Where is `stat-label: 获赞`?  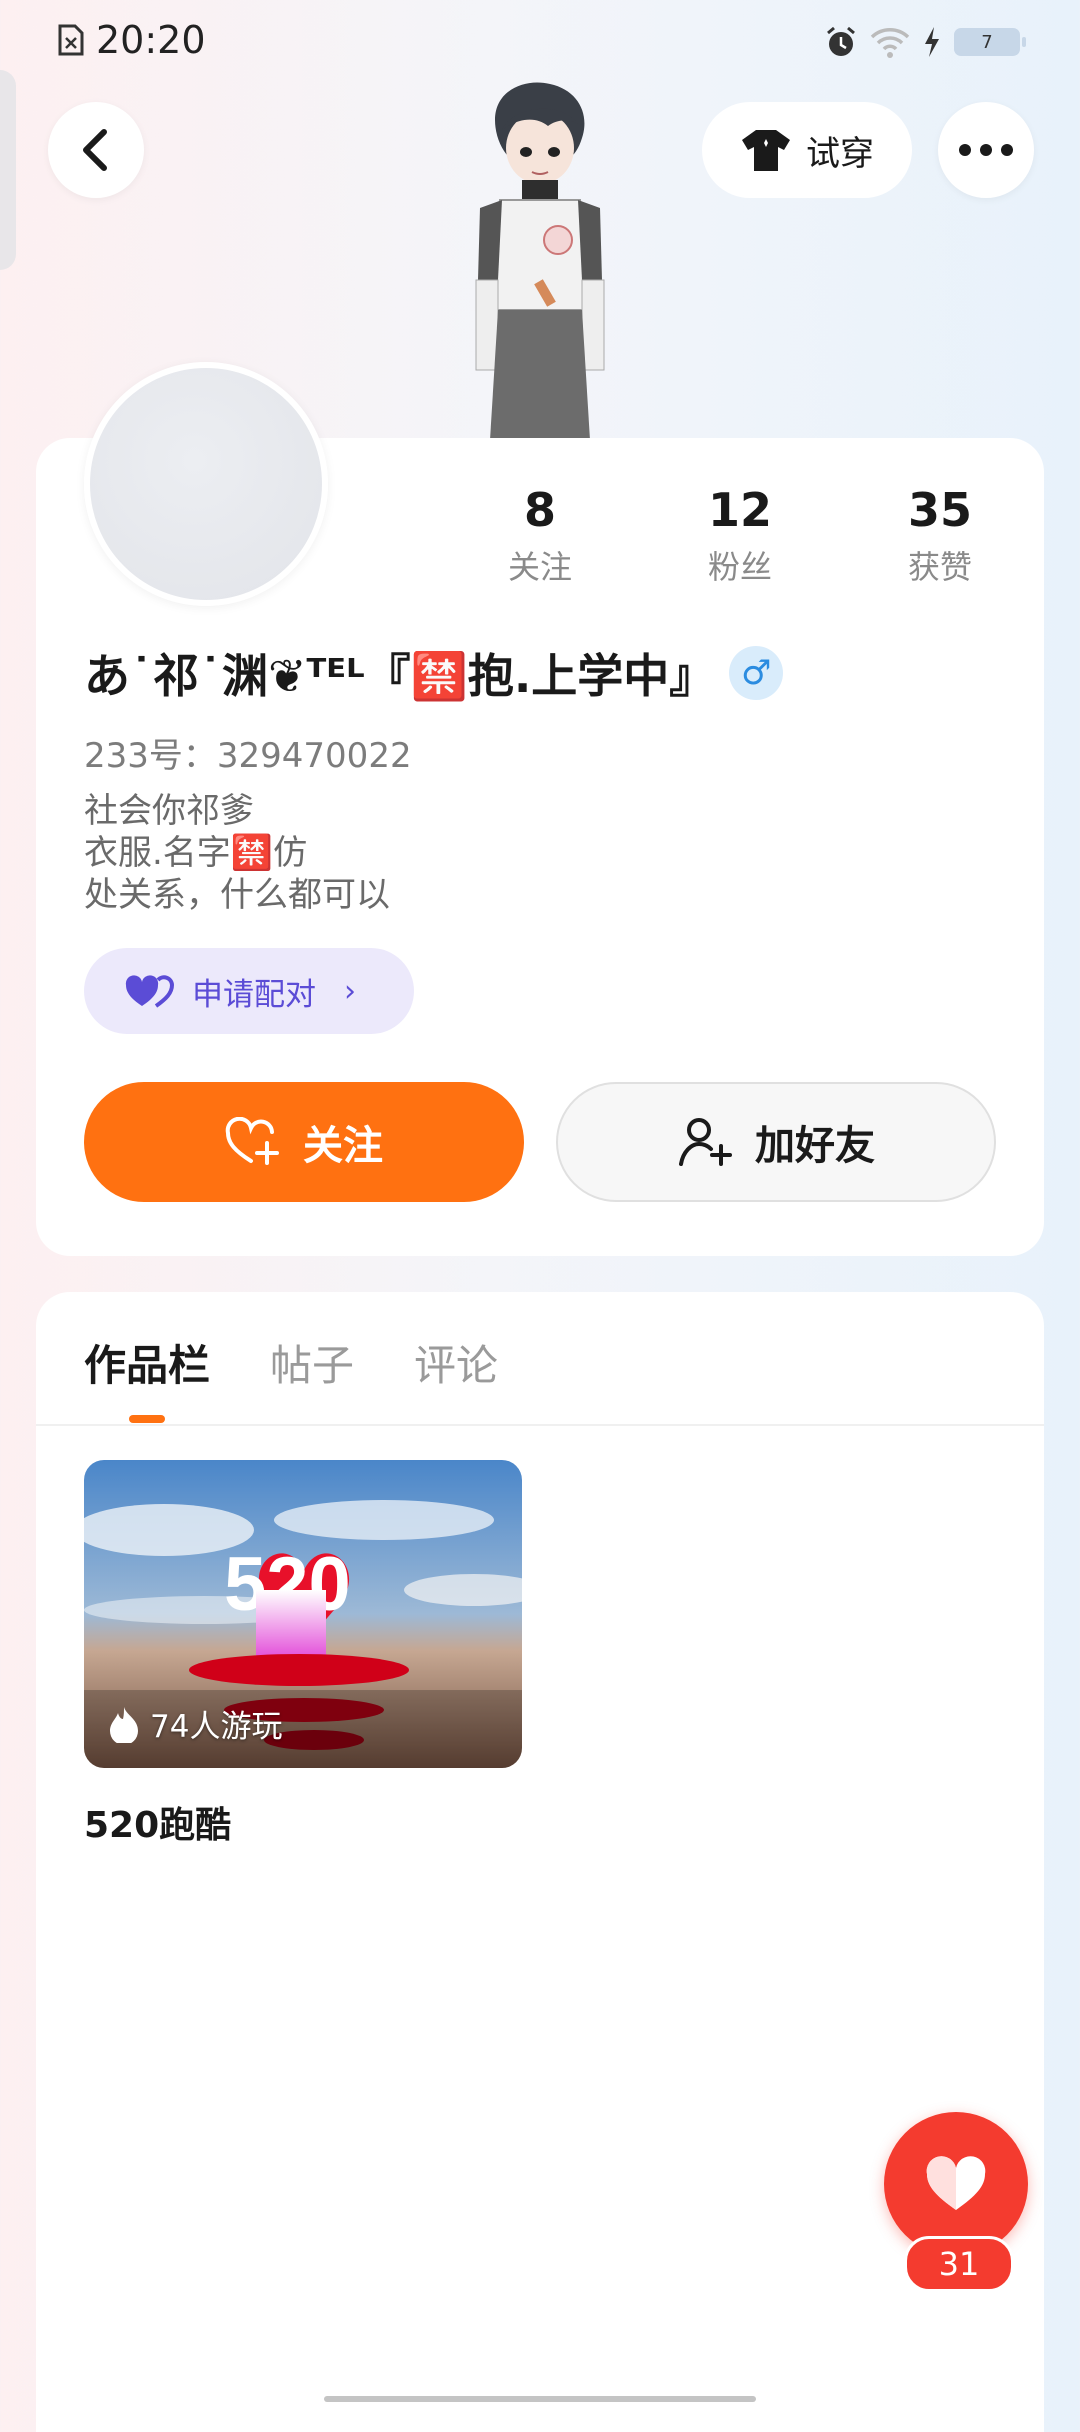 stat-label: 获赞 is located at coordinates (939, 567).